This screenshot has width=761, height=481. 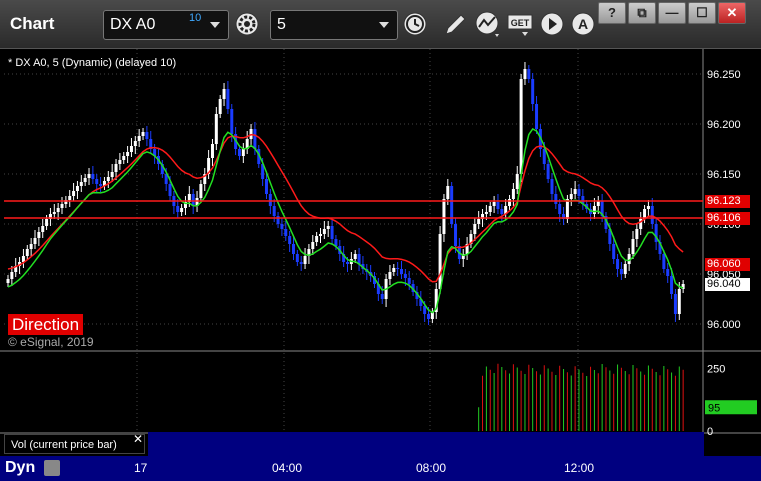 I want to click on lock-icon, so click(x=52, y=468).